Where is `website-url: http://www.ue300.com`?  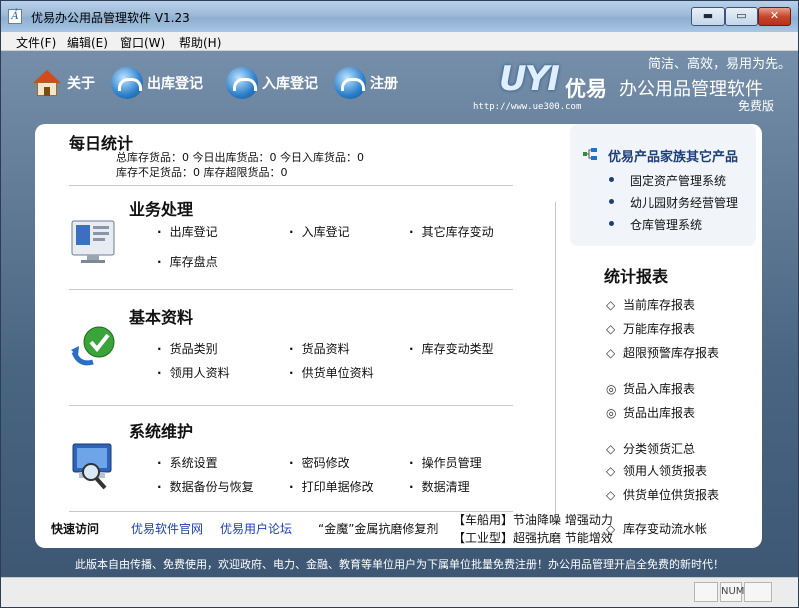
website-url: http://www.ue300.com is located at coordinates (527, 107).